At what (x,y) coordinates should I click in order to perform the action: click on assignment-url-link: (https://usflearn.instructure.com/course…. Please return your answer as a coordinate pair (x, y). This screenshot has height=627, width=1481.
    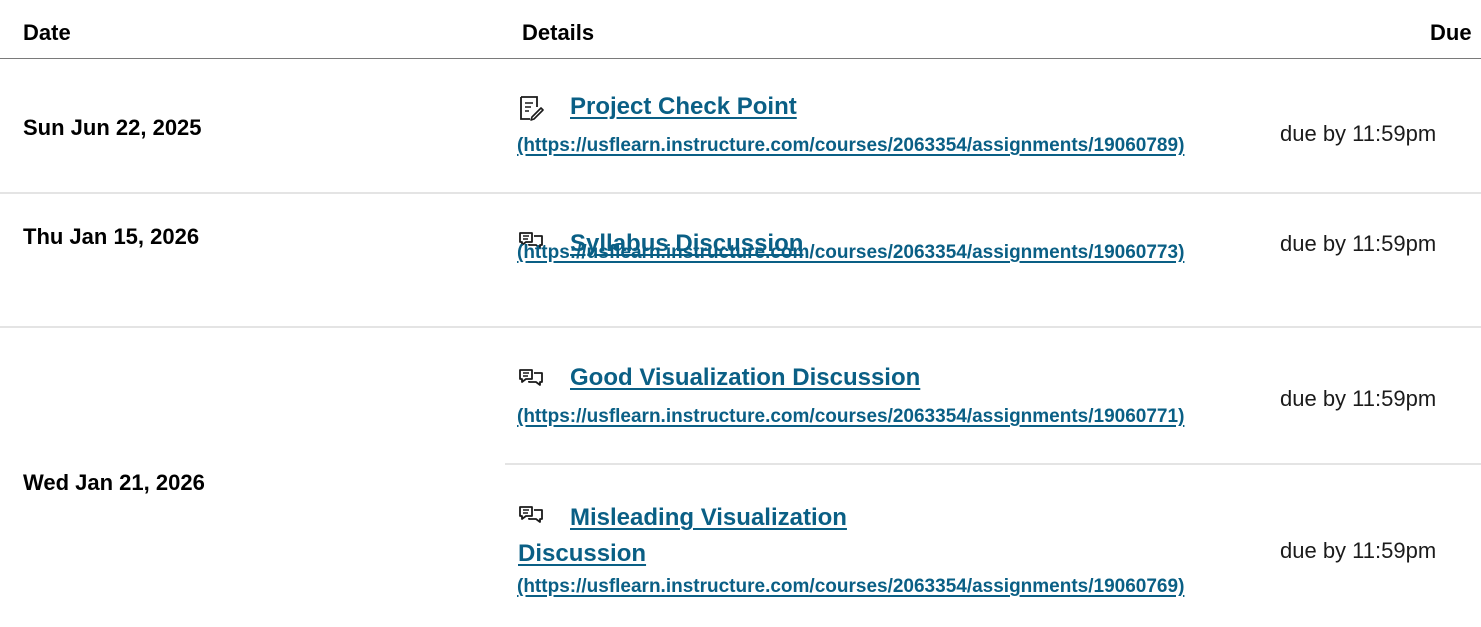
    Looking at the image, I should click on (850, 146).